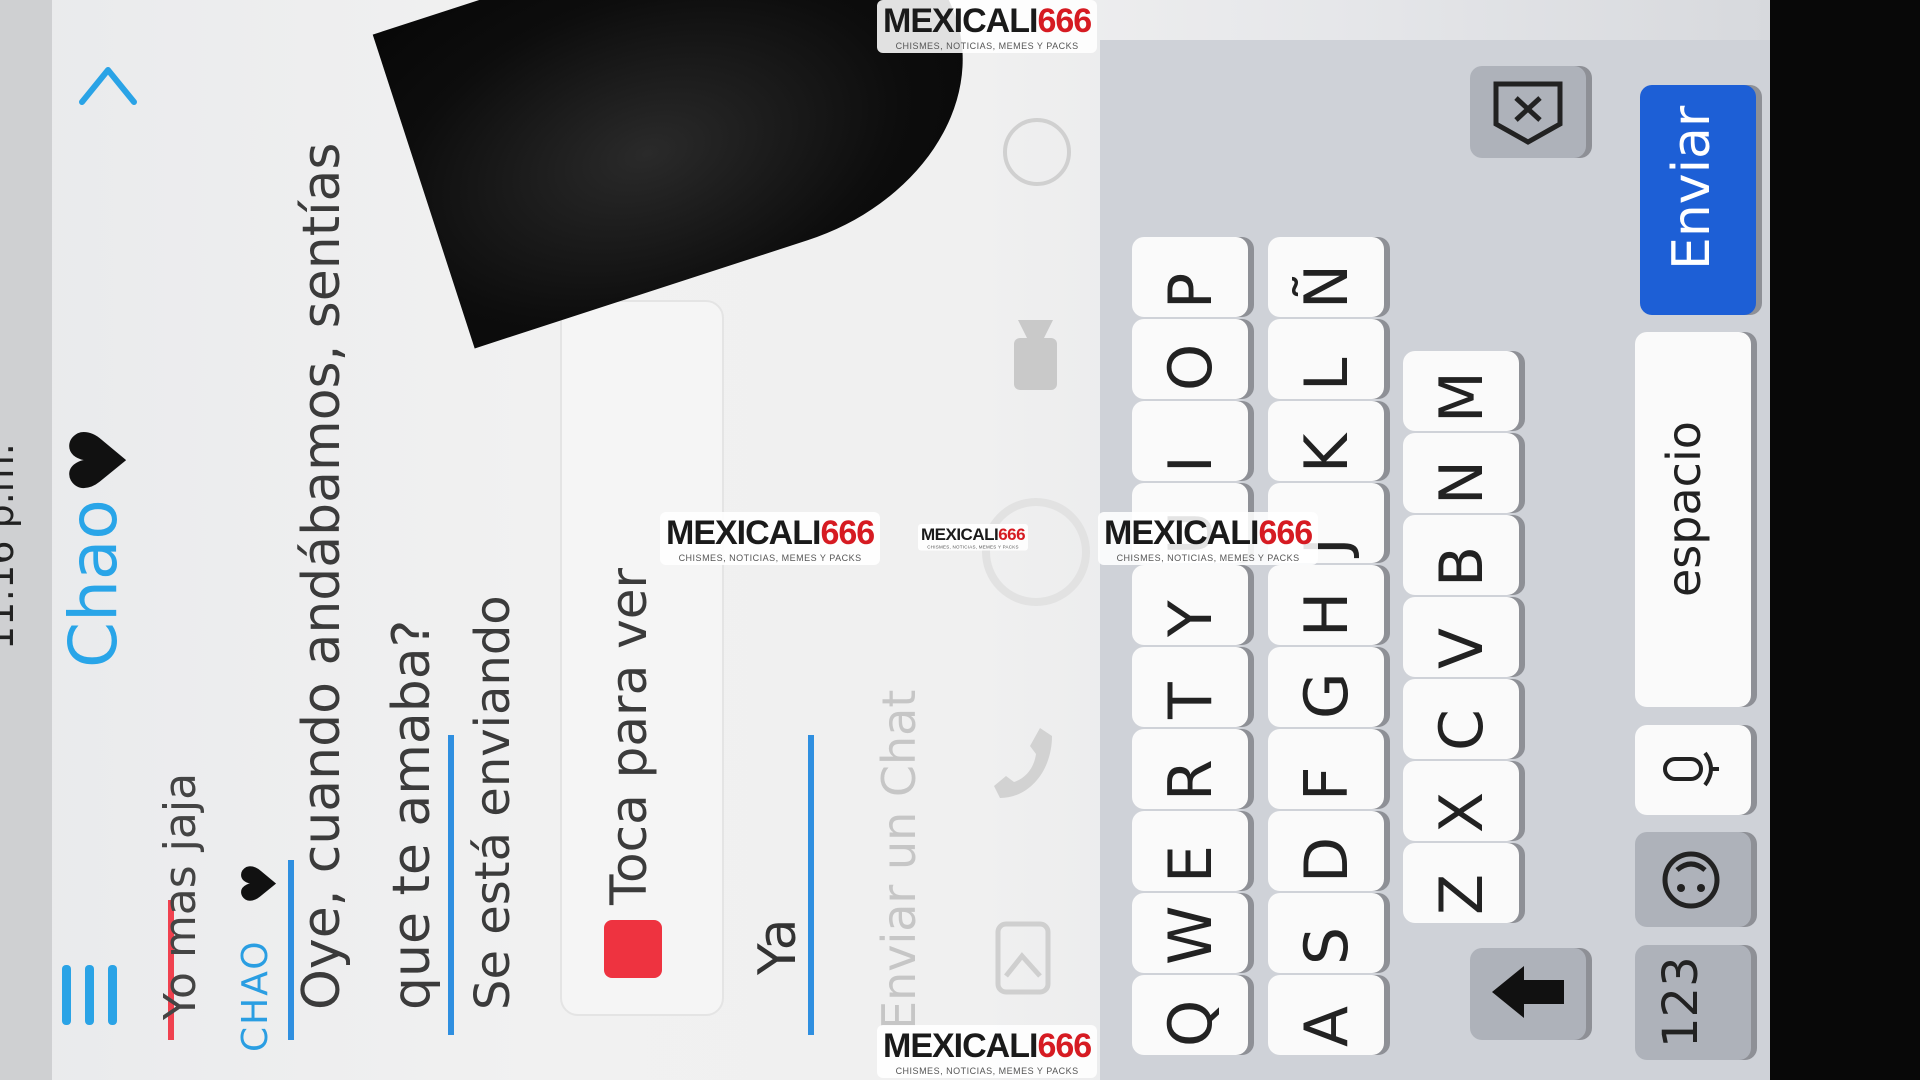 This screenshot has height=1080, width=1920. What do you see at coordinates (493, 802) in the screenshot?
I see `sending-status: Se está enviando` at bounding box center [493, 802].